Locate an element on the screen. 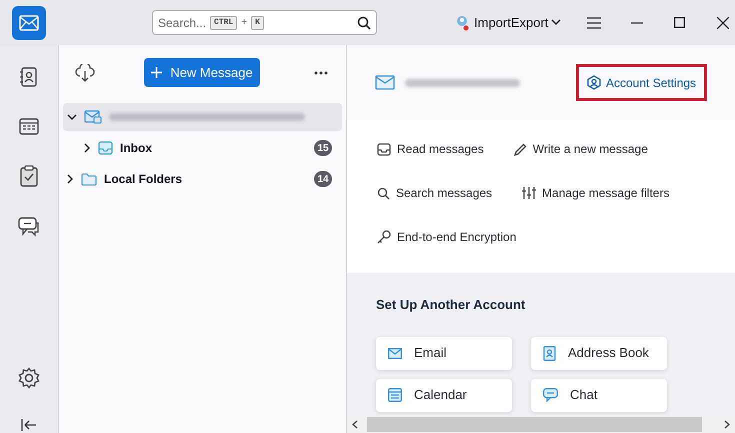  setup-option-button: Chat is located at coordinates (599, 395).